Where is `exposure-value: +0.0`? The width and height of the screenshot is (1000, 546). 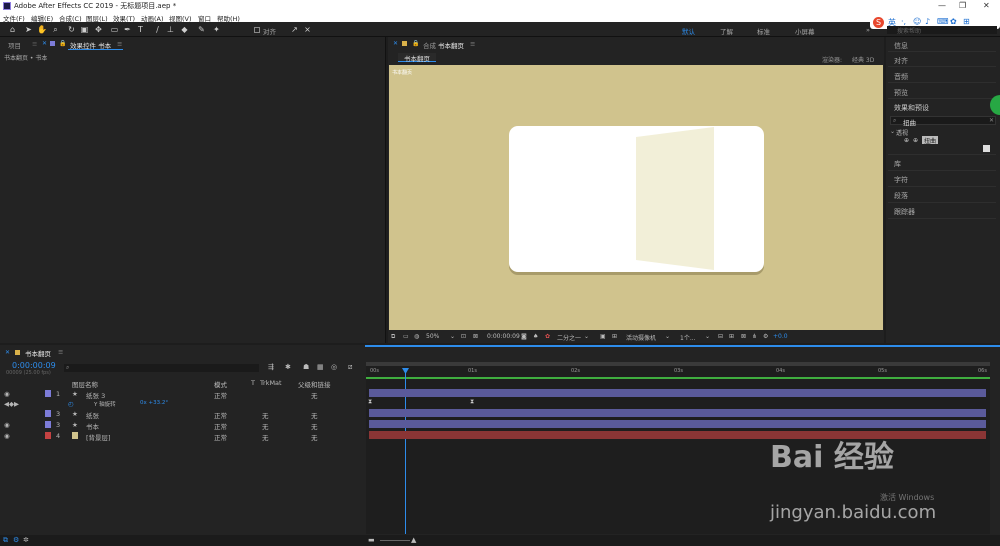
exposure-value: +0.0 is located at coordinates (780, 336).